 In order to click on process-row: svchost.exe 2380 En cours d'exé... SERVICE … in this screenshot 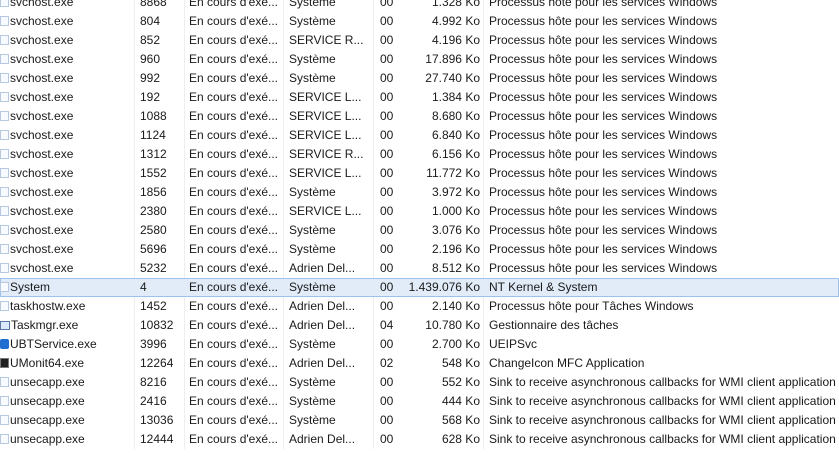, I will do `click(419, 211)`.